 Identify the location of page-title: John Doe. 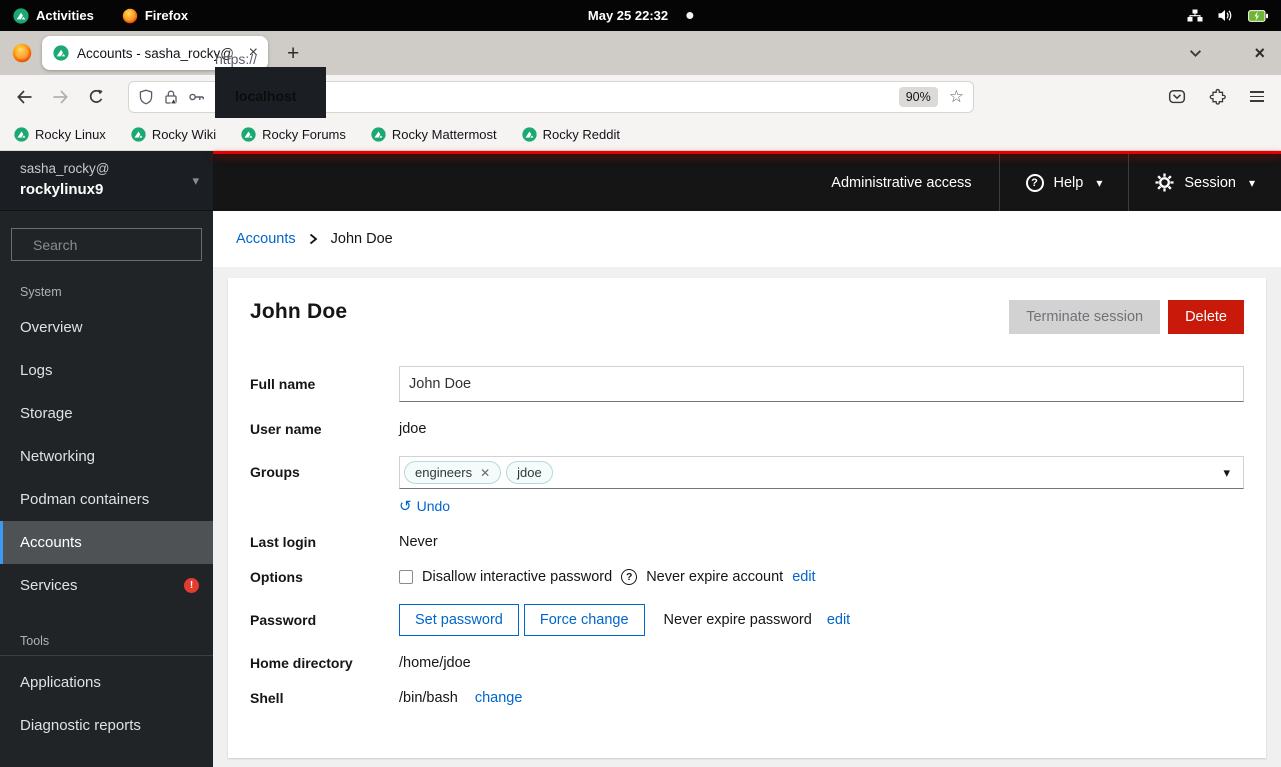
(299, 311).